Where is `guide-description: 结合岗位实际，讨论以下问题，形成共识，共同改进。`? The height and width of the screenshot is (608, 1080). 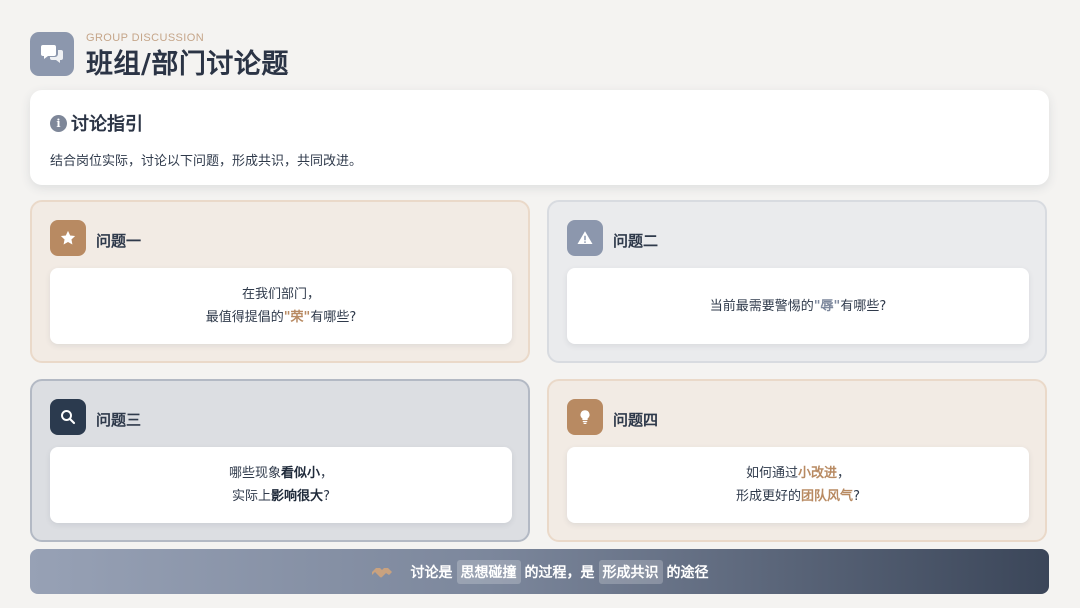 guide-description: 结合岗位实际，讨论以下问题，形成共识，共同改进。 is located at coordinates (206, 161).